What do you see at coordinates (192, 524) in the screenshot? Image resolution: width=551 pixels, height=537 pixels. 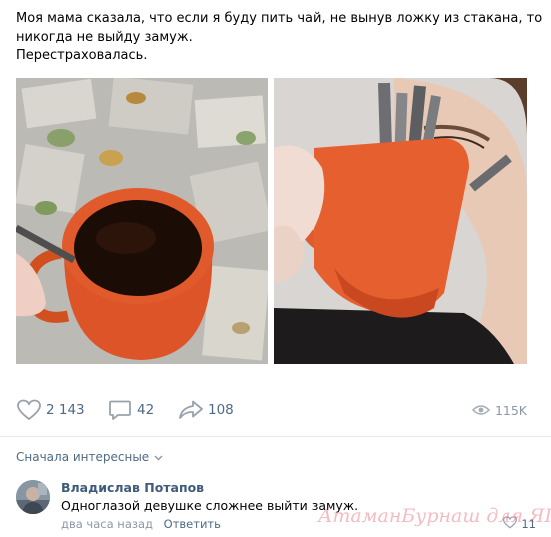 I see `reply-button: Ответить` at bounding box center [192, 524].